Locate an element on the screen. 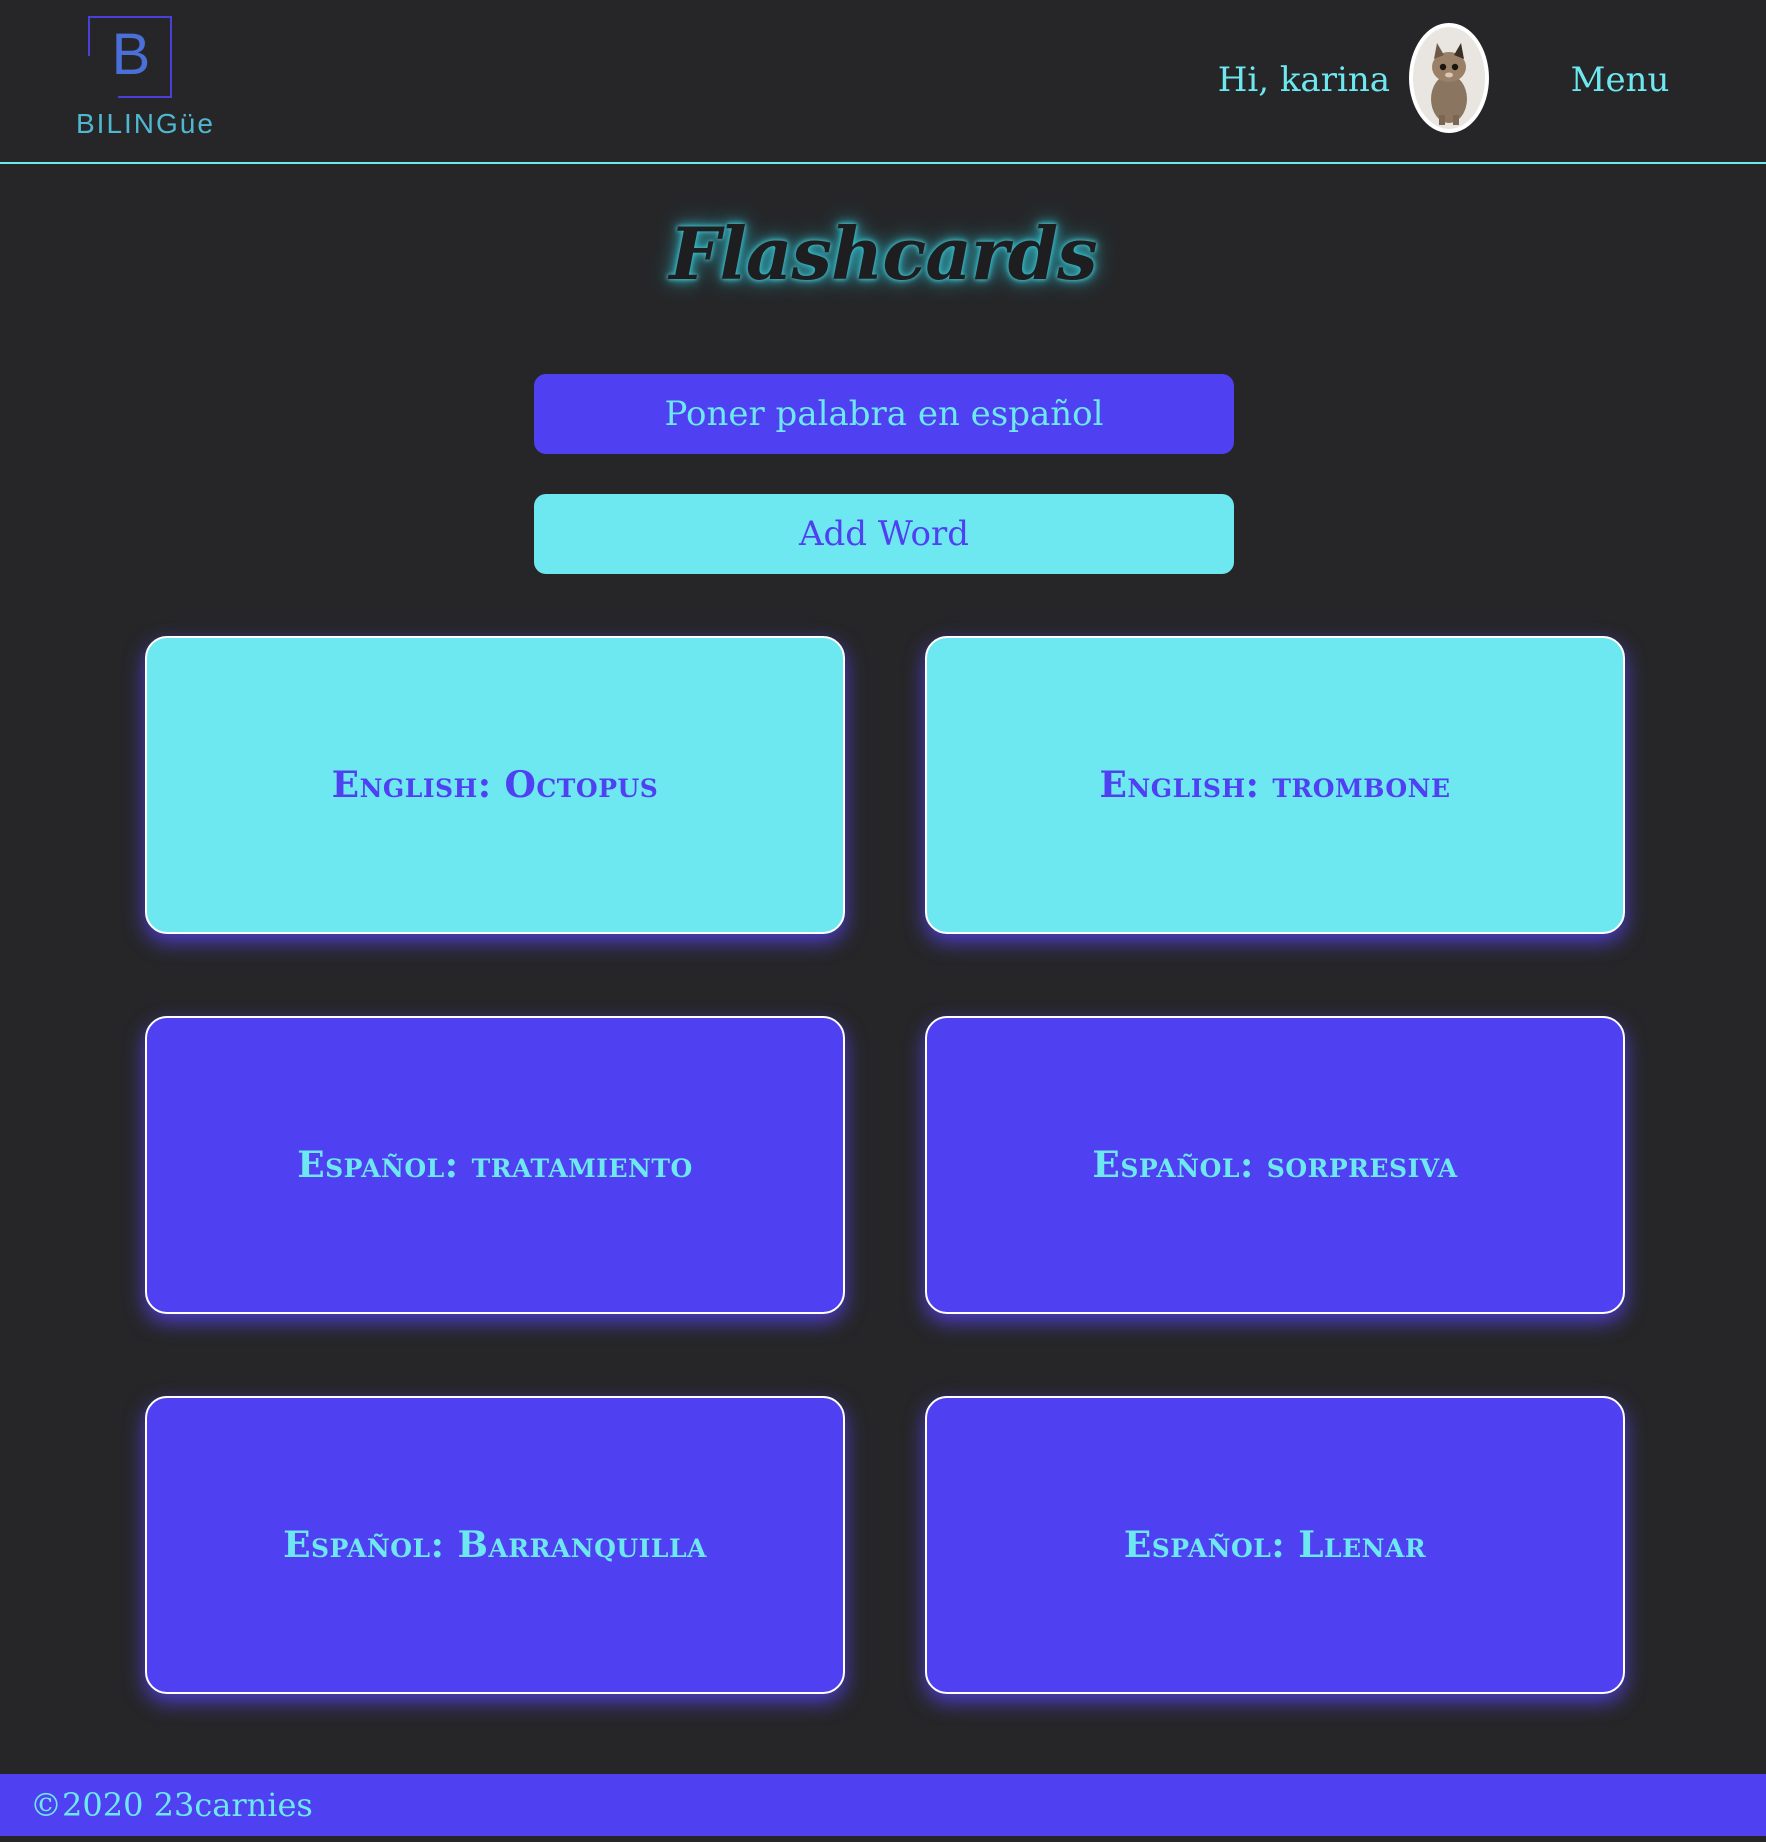  add-spanish-word-button: Poner palabra en español is located at coordinates (884, 414).